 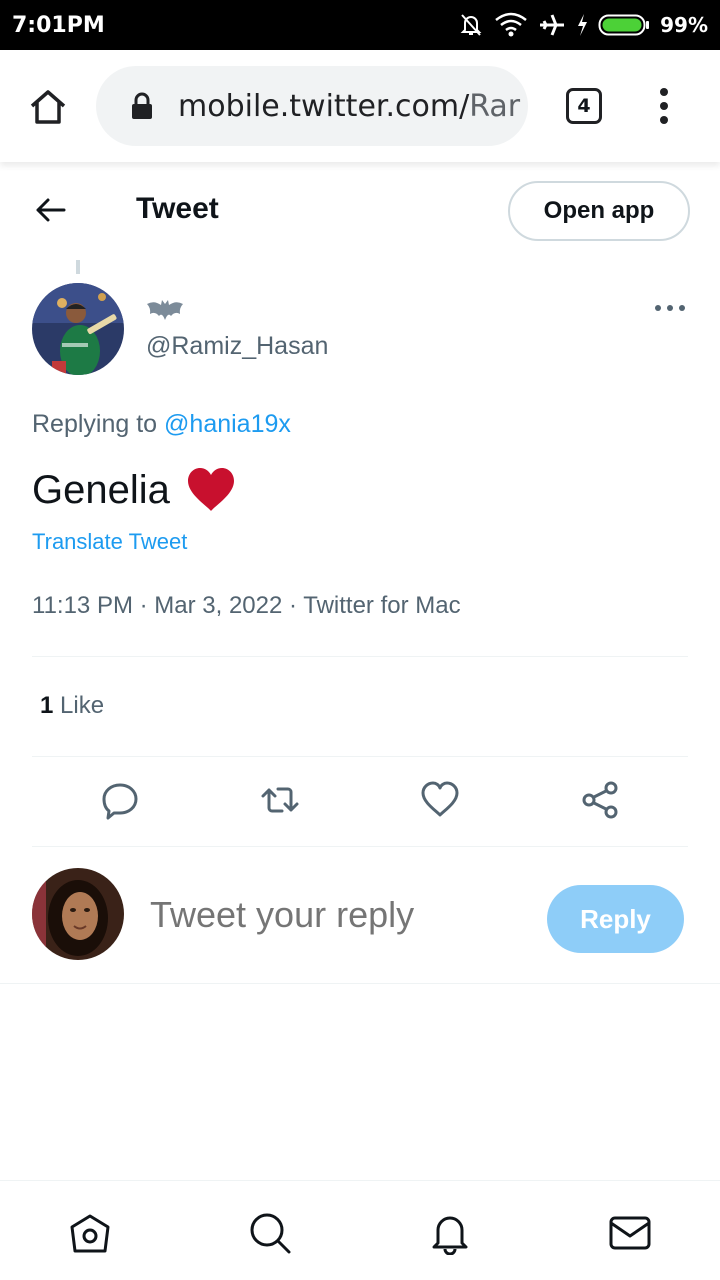 What do you see at coordinates (177, 208) in the screenshot?
I see `page-title: Tweet` at bounding box center [177, 208].